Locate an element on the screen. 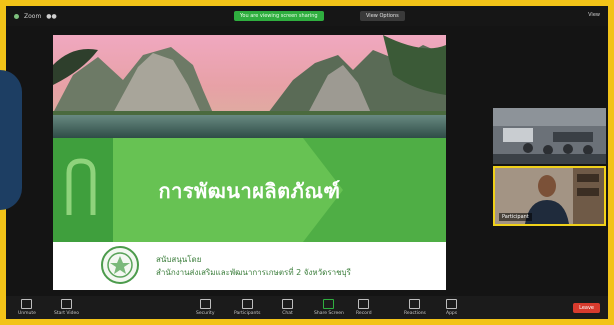 This screenshot has width=614, height=325. people-icon is located at coordinates (247, 304).